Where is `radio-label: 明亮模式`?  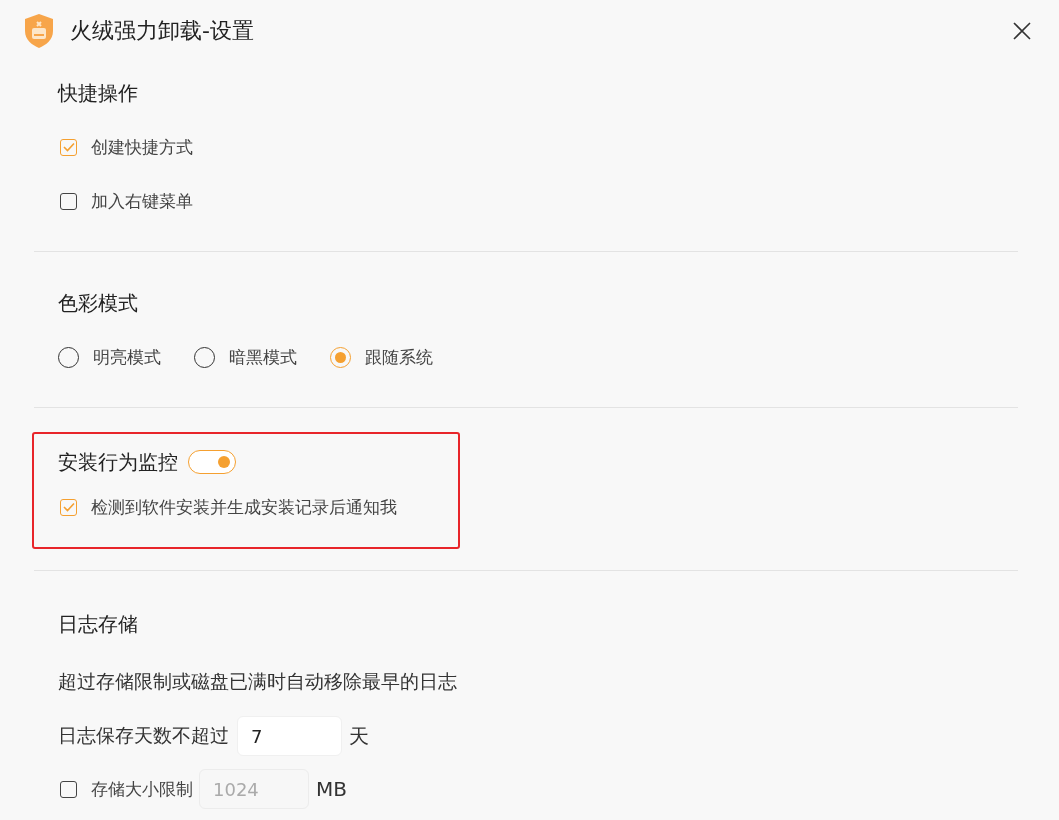 radio-label: 明亮模式 is located at coordinates (127, 357).